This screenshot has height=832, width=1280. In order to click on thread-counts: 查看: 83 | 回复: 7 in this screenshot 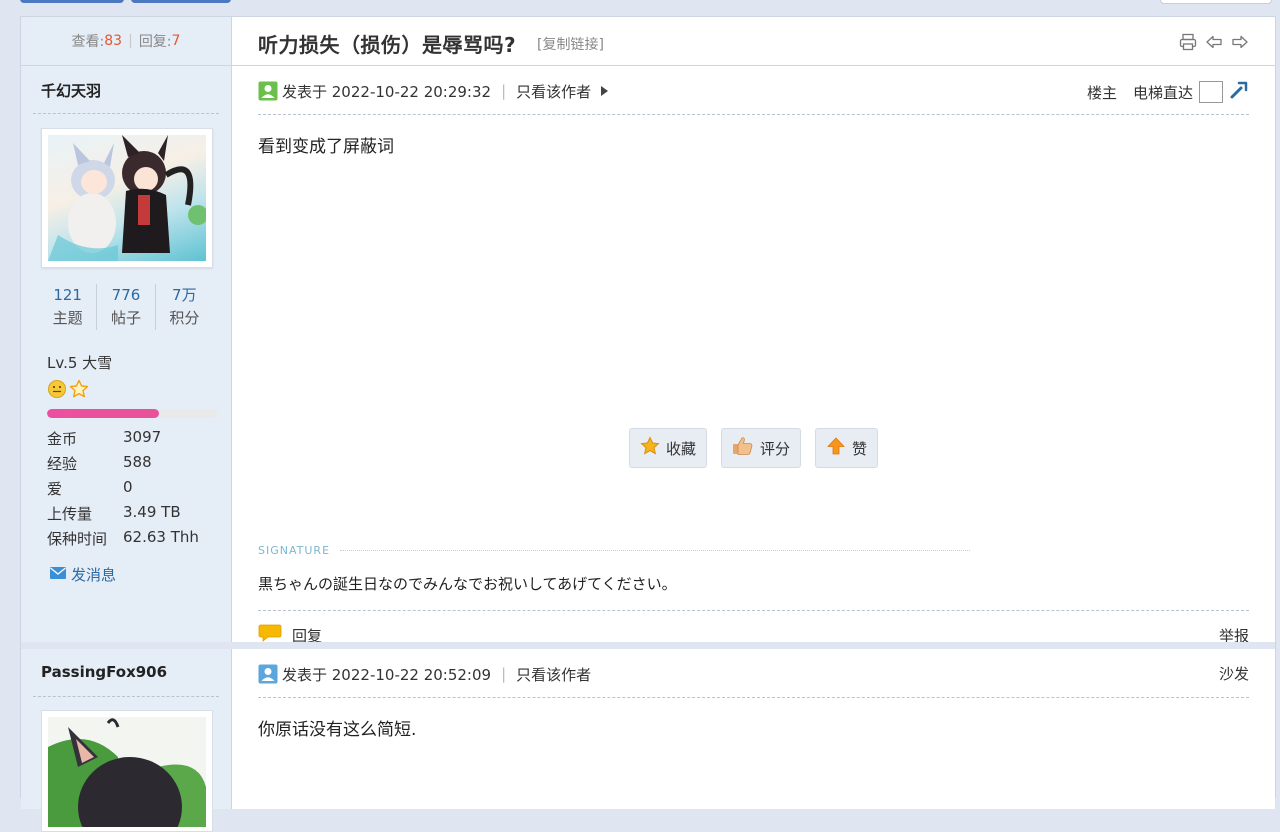, I will do `click(126, 41)`.